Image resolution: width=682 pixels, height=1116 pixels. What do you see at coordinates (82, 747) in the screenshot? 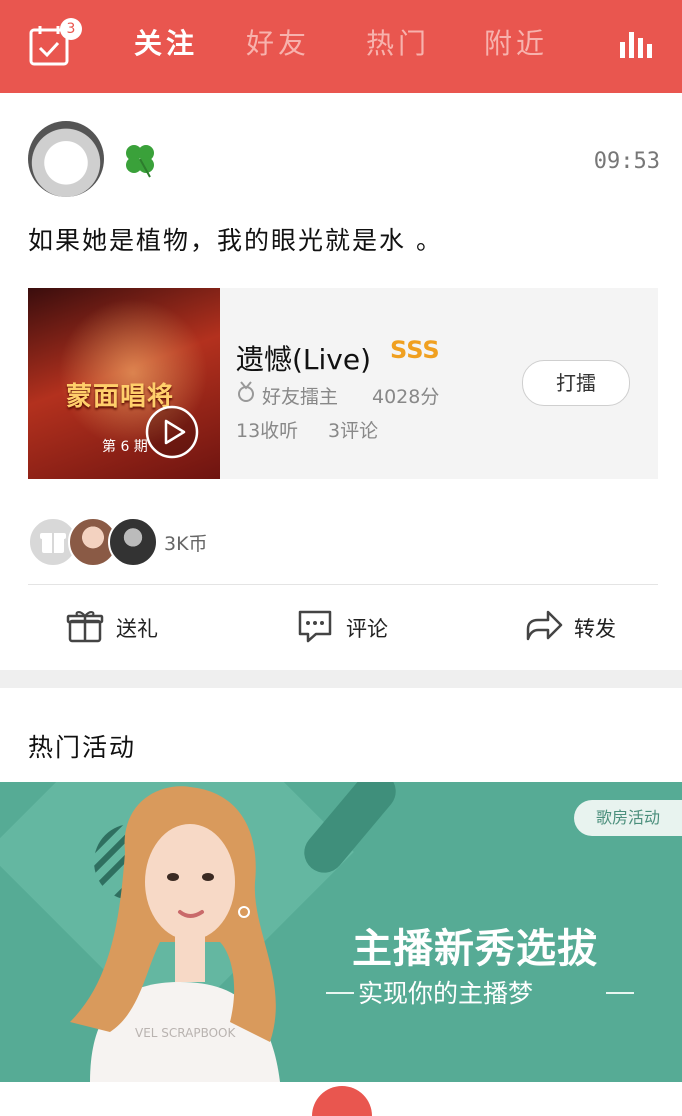
I see `hot-activities-title: 热门活动` at bounding box center [82, 747].